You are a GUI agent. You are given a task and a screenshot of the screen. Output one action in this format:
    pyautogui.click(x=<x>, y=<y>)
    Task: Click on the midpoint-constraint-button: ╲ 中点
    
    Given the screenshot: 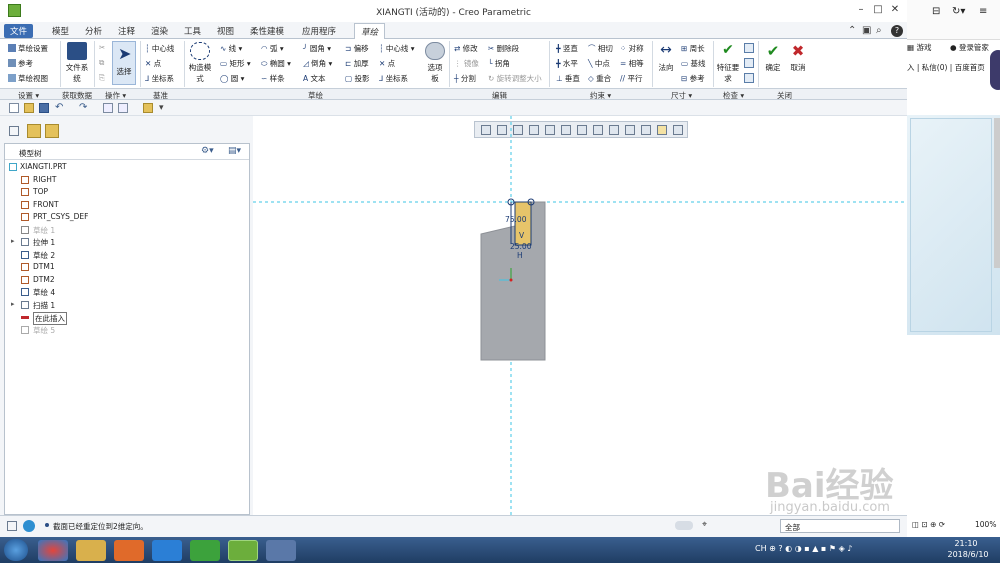 What is the action you would take?
    pyautogui.click(x=599, y=63)
    